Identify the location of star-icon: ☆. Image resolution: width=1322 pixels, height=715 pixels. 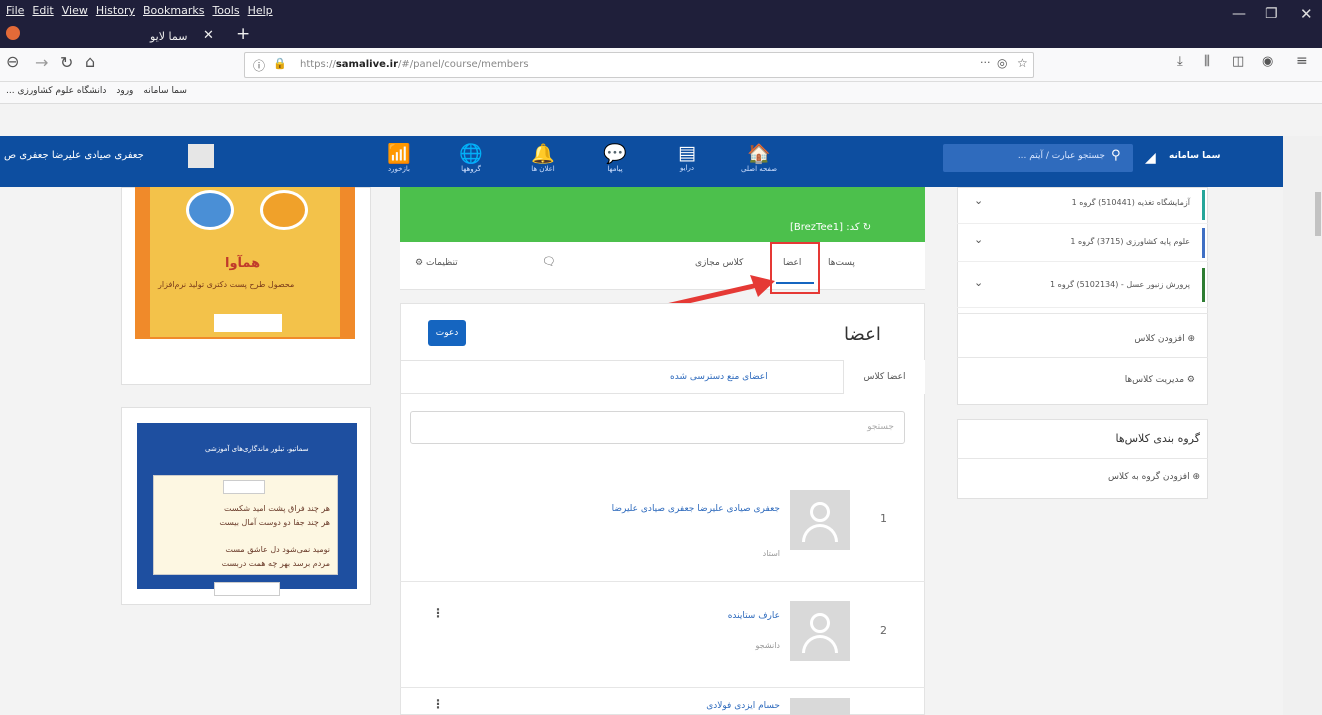
(1022, 63).